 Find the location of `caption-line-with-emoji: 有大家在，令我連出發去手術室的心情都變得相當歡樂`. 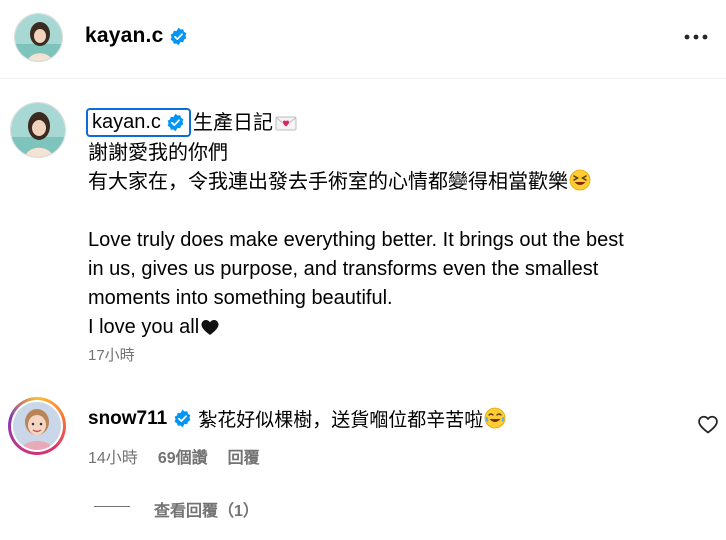

caption-line-with-emoji: 有大家在，令我連出發去手術室的心情都變得相當歡樂 is located at coordinates (356, 182).